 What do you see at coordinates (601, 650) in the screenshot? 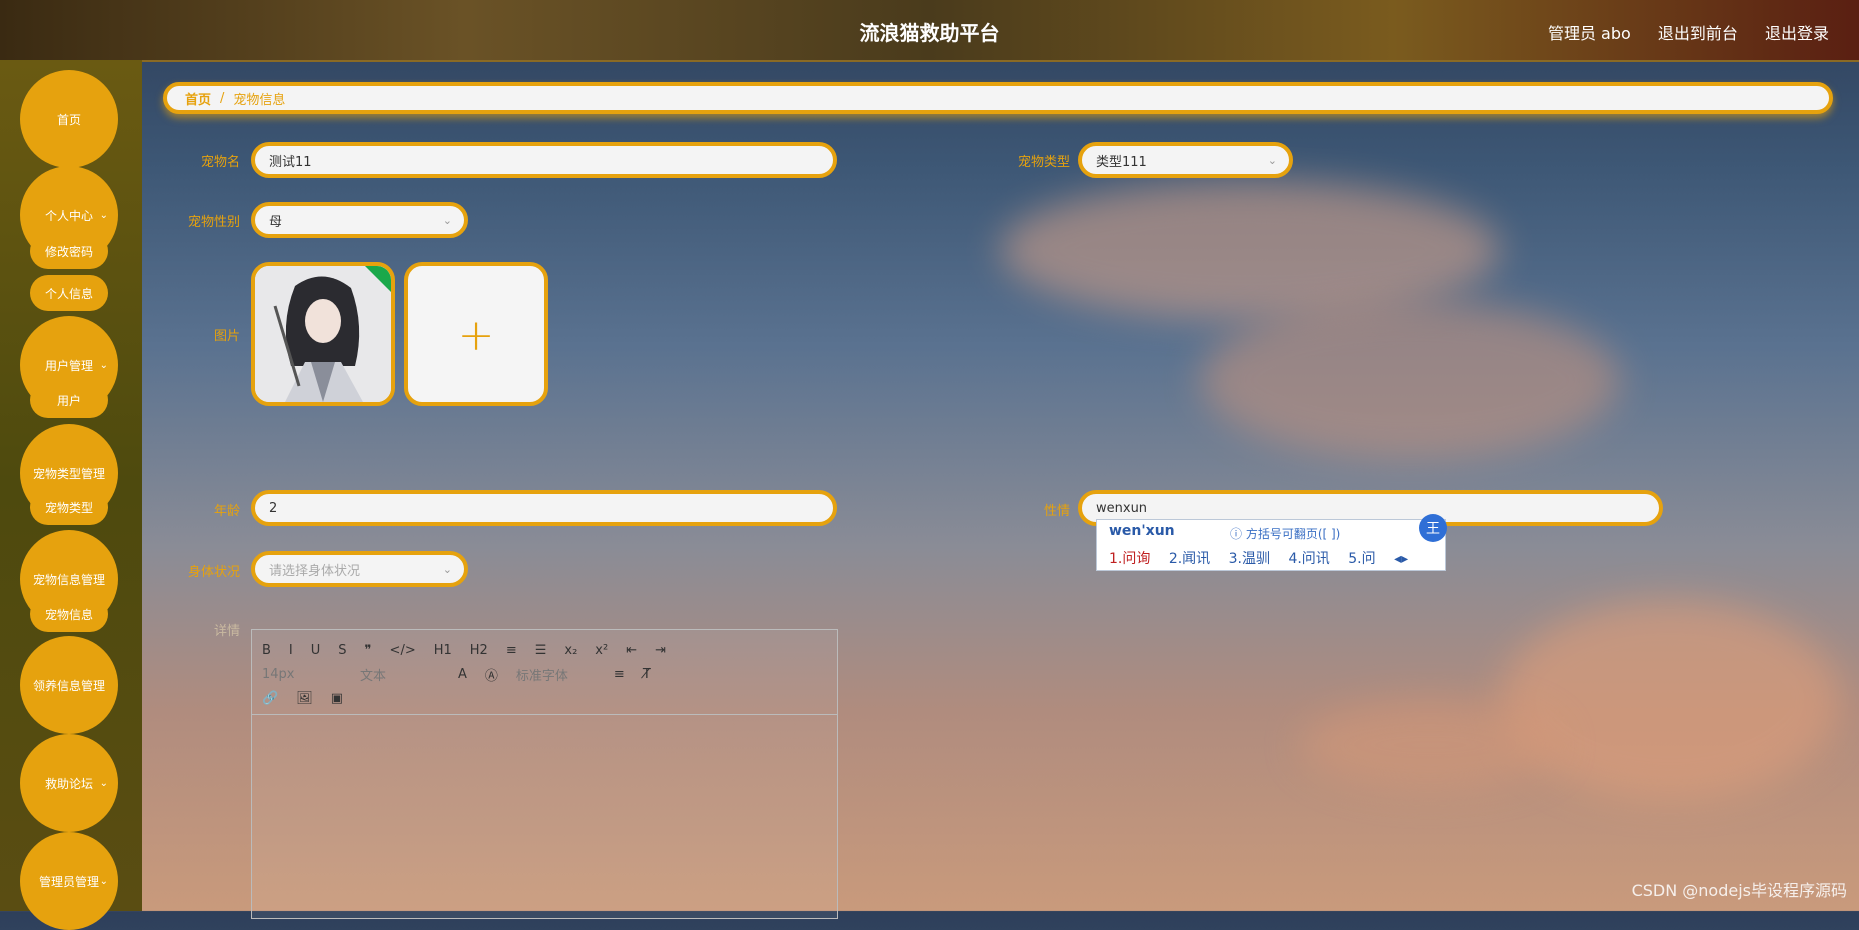
I see `superscript-button: x²` at bounding box center [601, 650].